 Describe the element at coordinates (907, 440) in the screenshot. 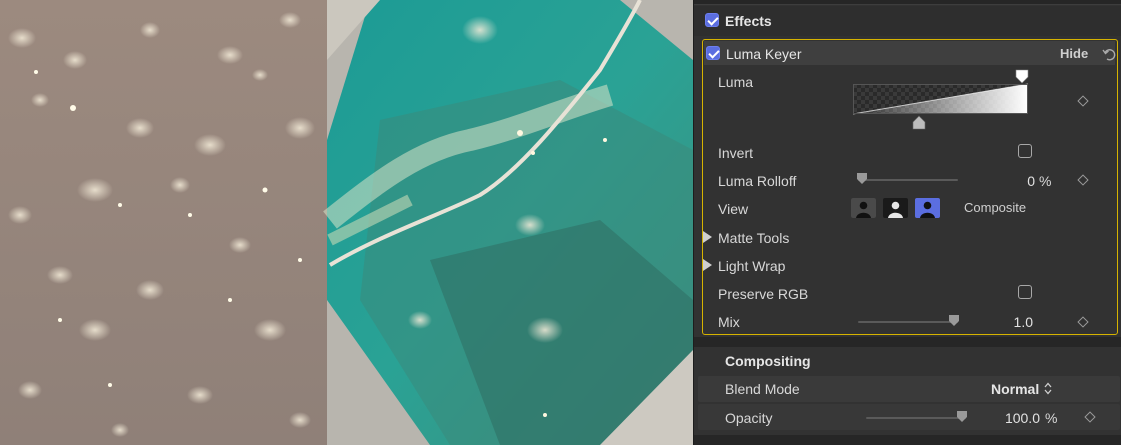

I see `bottom-separator` at that location.